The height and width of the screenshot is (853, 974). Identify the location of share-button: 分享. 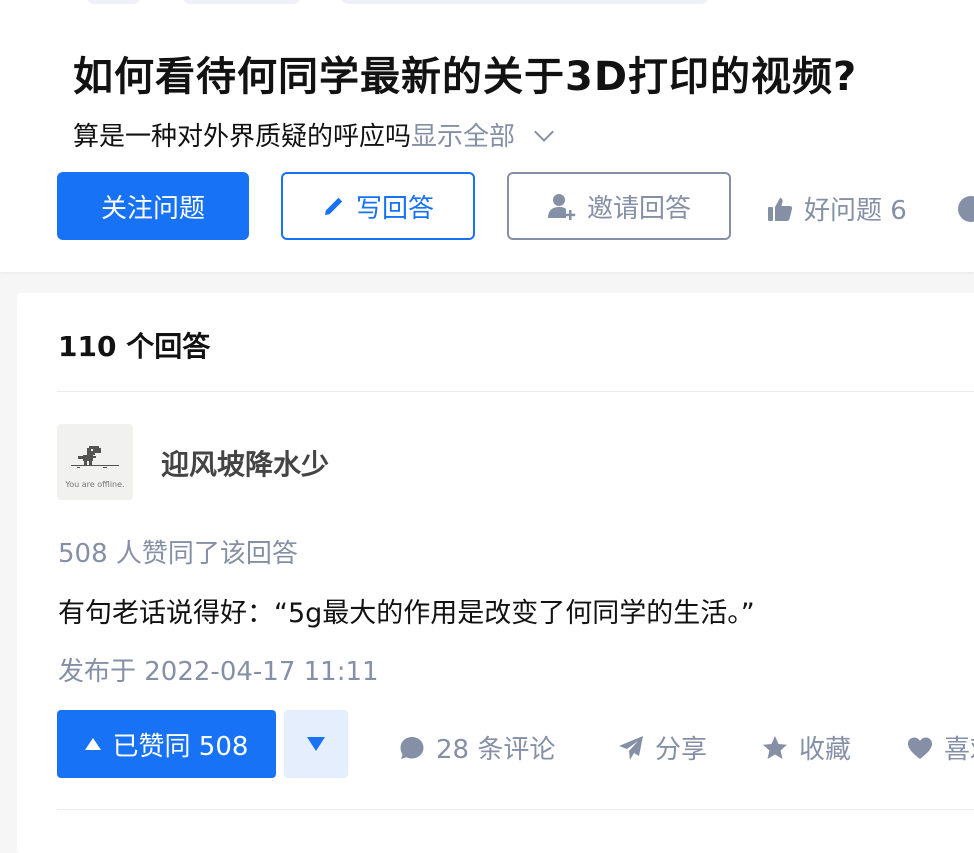
(662, 747).